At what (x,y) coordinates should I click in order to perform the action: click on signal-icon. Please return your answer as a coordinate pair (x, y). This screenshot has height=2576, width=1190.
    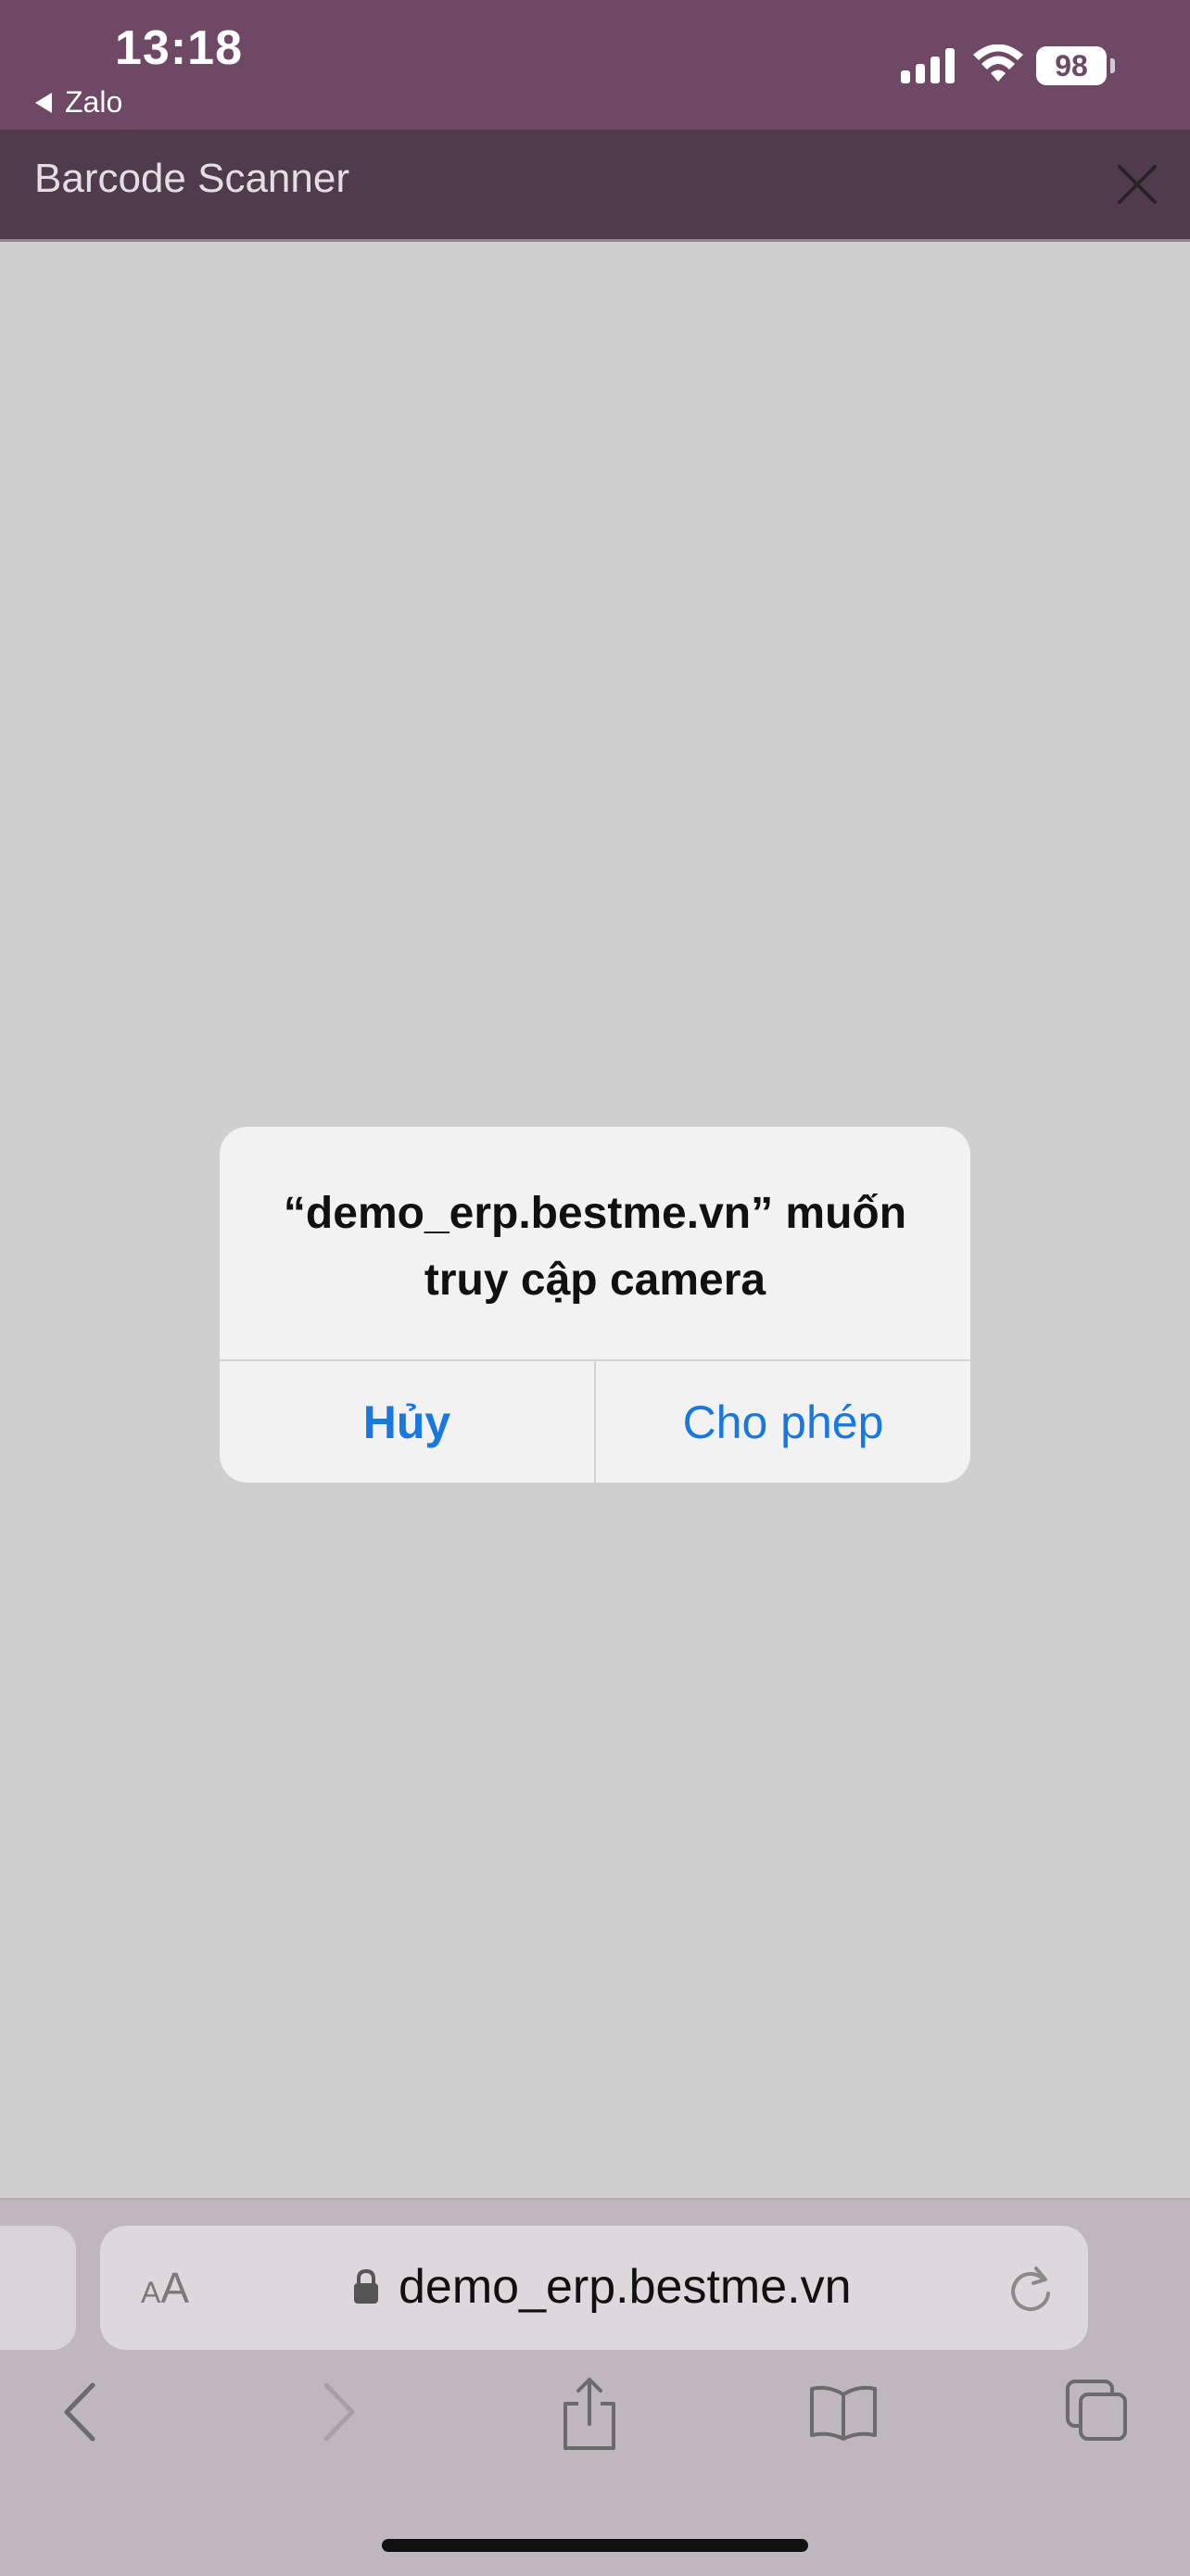
    Looking at the image, I should click on (928, 65).